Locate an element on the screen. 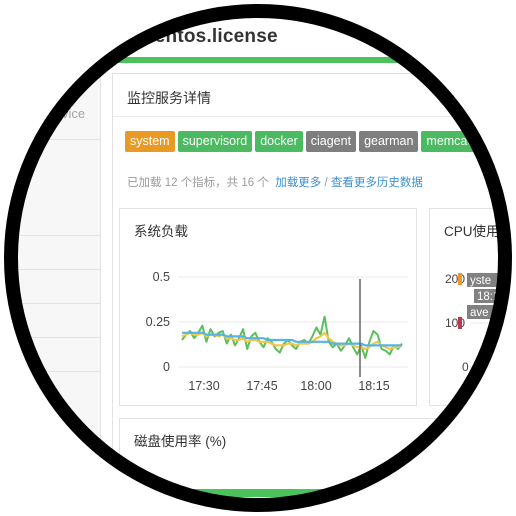  cpu-tooltip-text: ave is located at coordinates (479, 313).